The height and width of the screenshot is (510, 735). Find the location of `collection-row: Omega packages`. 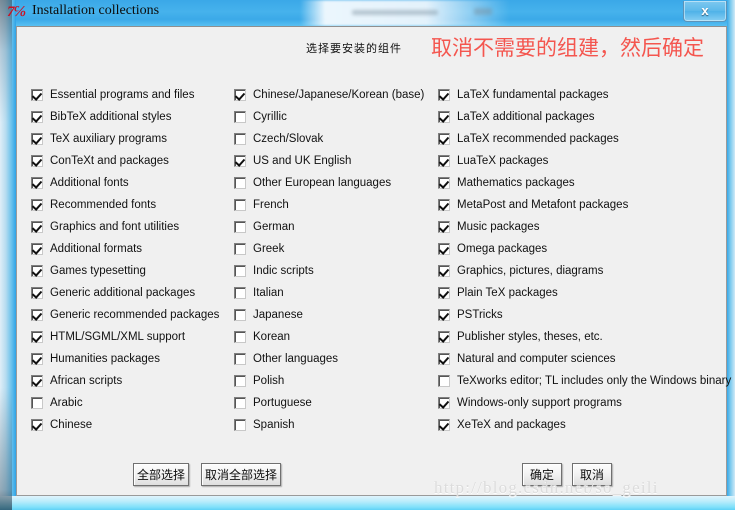

collection-row: Omega packages is located at coordinates (580, 249).